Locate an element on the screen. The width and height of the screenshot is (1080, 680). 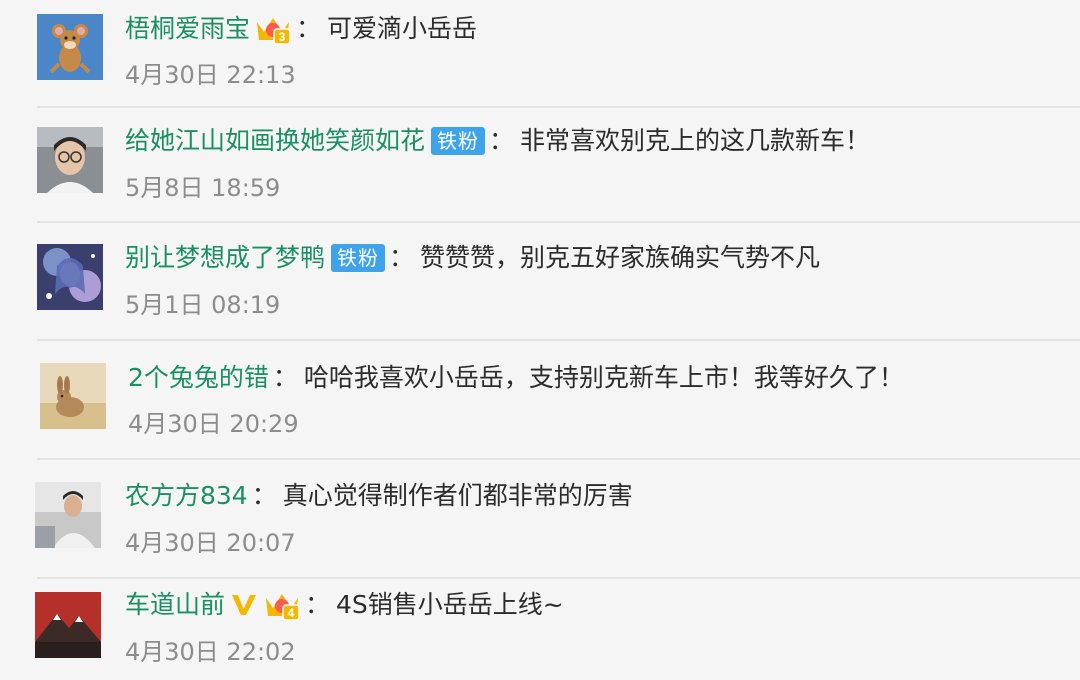
comment-time: 5月8日 18:59 is located at coordinates (203, 188).